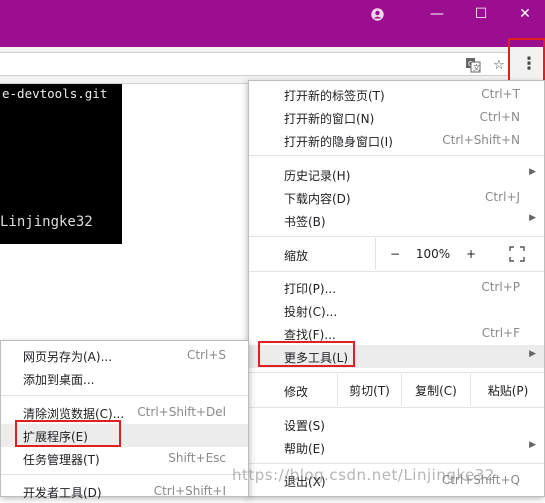 This screenshot has height=503, width=545. Describe the element at coordinates (507, 390) in the screenshot. I see `paste-button: 粘贴(P)` at that location.